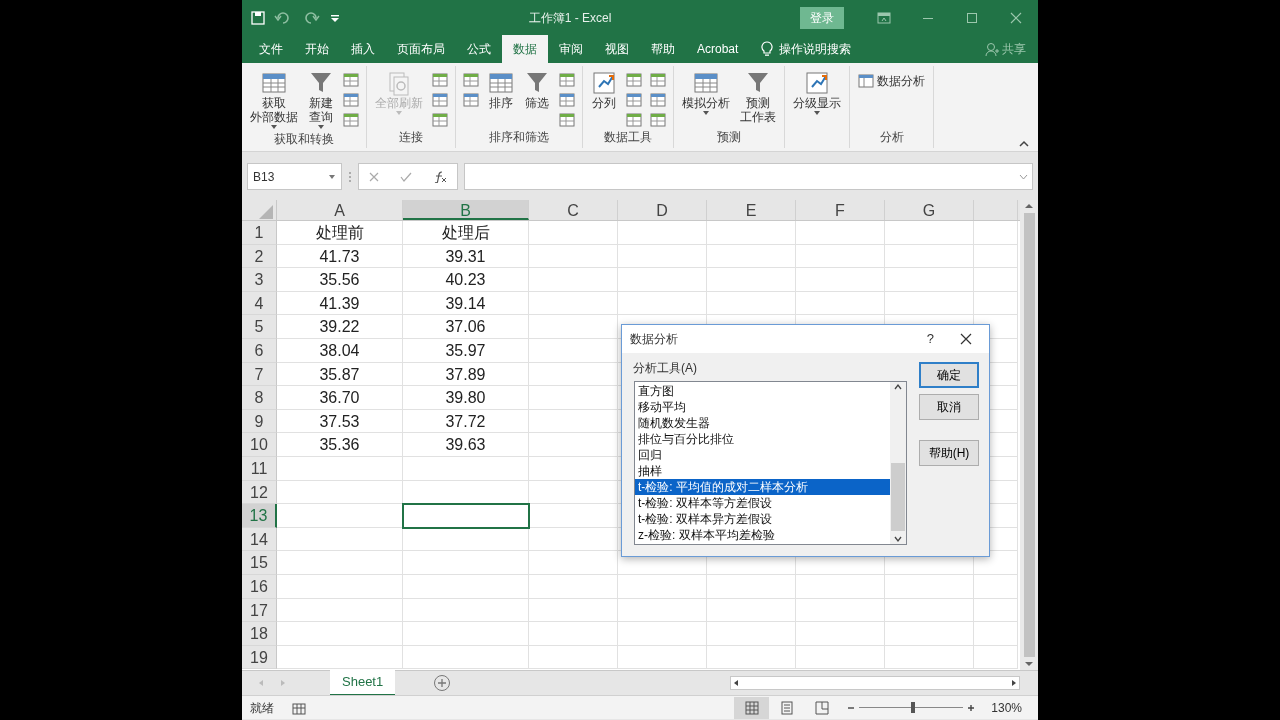 This screenshot has width=1280, height=720. Describe the element at coordinates (762, 535) in the screenshot. I see `list-item: z-检验: 双样本平均差检验` at that location.